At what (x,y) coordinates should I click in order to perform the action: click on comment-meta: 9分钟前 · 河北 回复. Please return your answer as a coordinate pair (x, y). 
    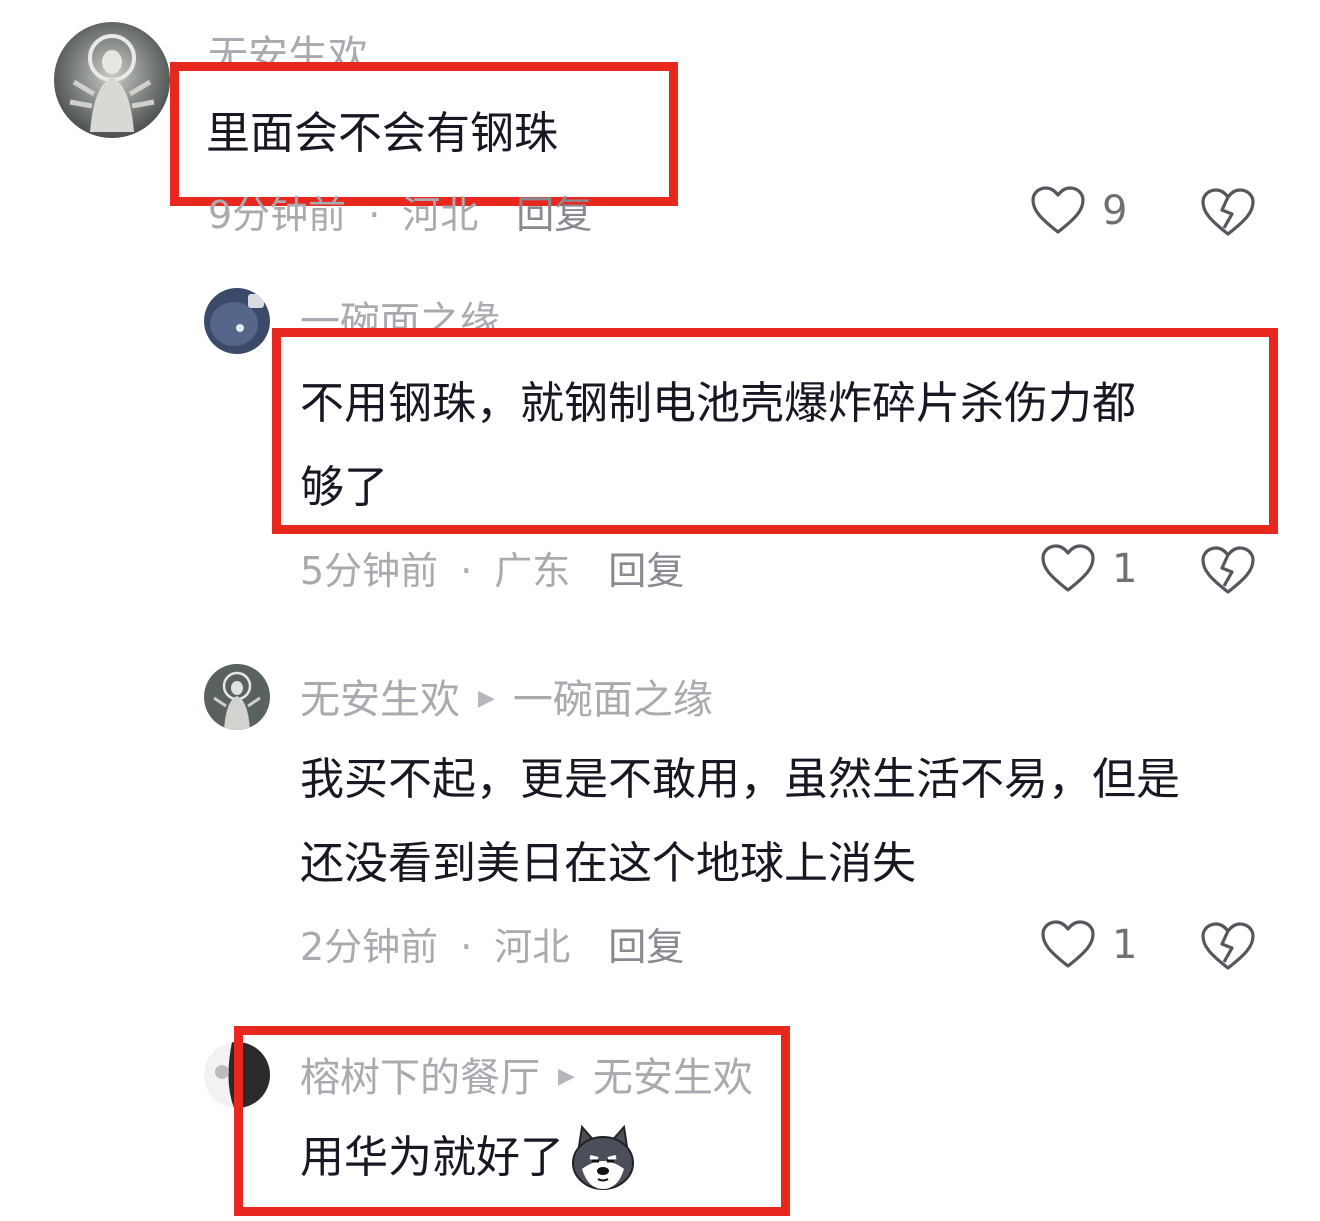
    Looking at the image, I should click on (400, 215).